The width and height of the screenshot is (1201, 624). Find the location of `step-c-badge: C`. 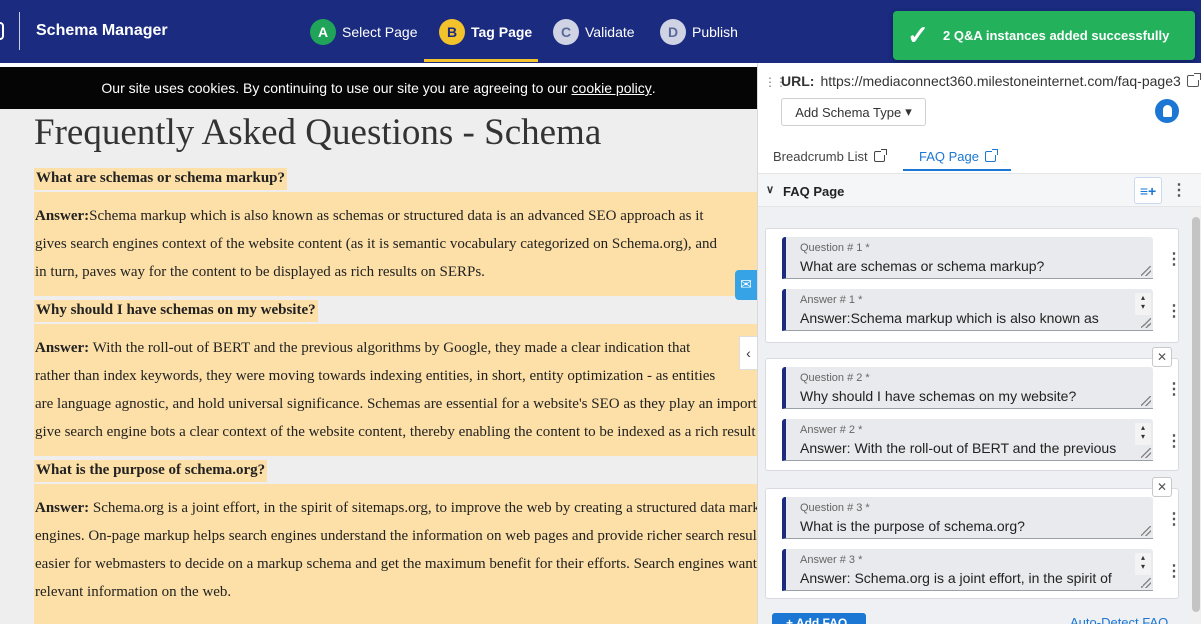

step-c-badge: C is located at coordinates (566, 32).